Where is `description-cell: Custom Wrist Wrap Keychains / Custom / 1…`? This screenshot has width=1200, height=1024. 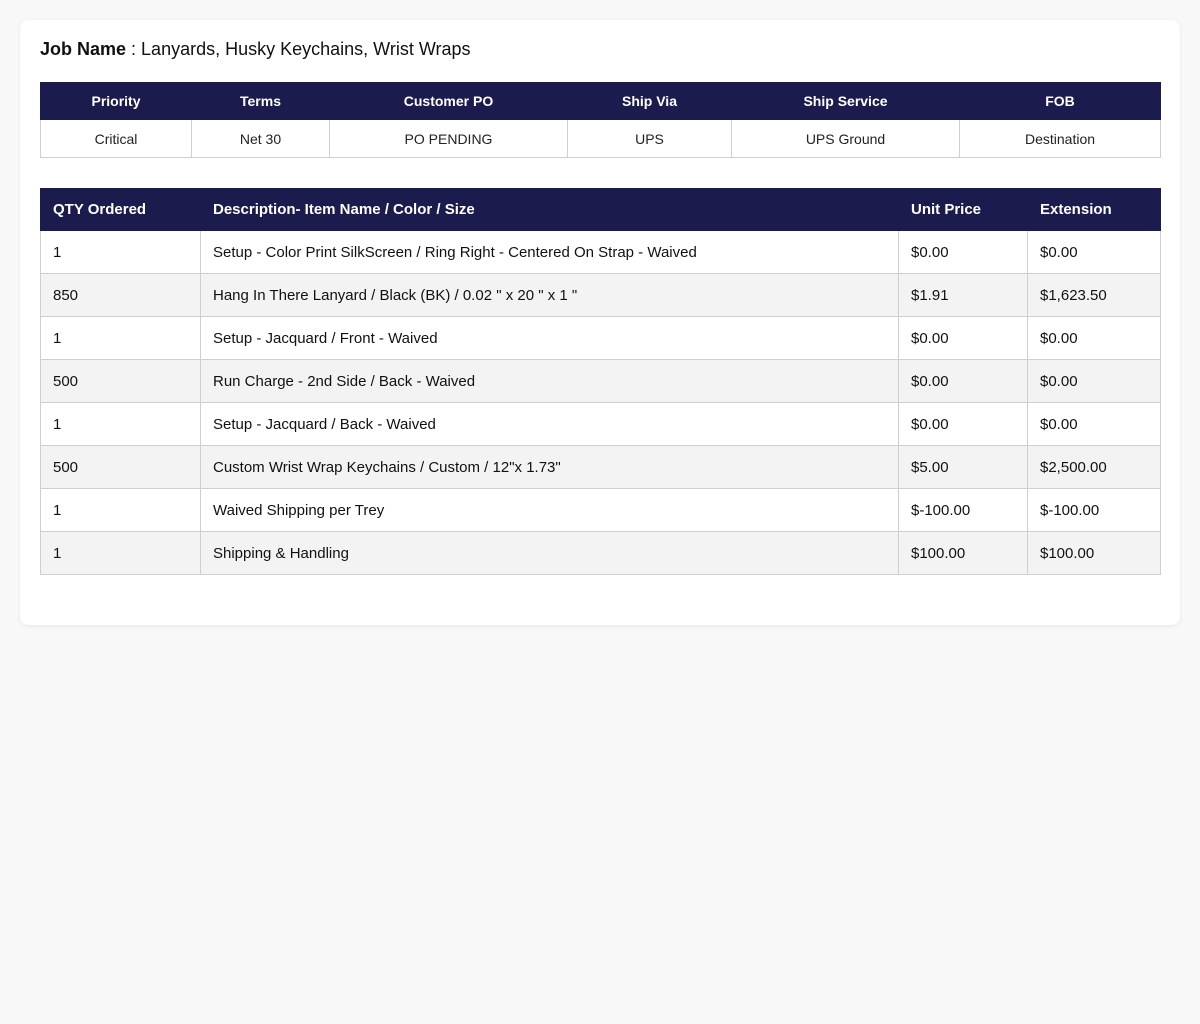
description-cell: Custom Wrist Wrap Keychains / Custom / 1… is located at coordinates (549, 467).